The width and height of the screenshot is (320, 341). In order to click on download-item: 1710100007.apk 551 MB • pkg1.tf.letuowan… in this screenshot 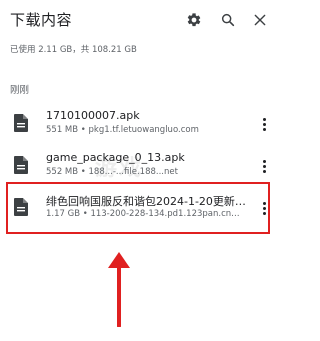, I will do `click(140, 125)`.